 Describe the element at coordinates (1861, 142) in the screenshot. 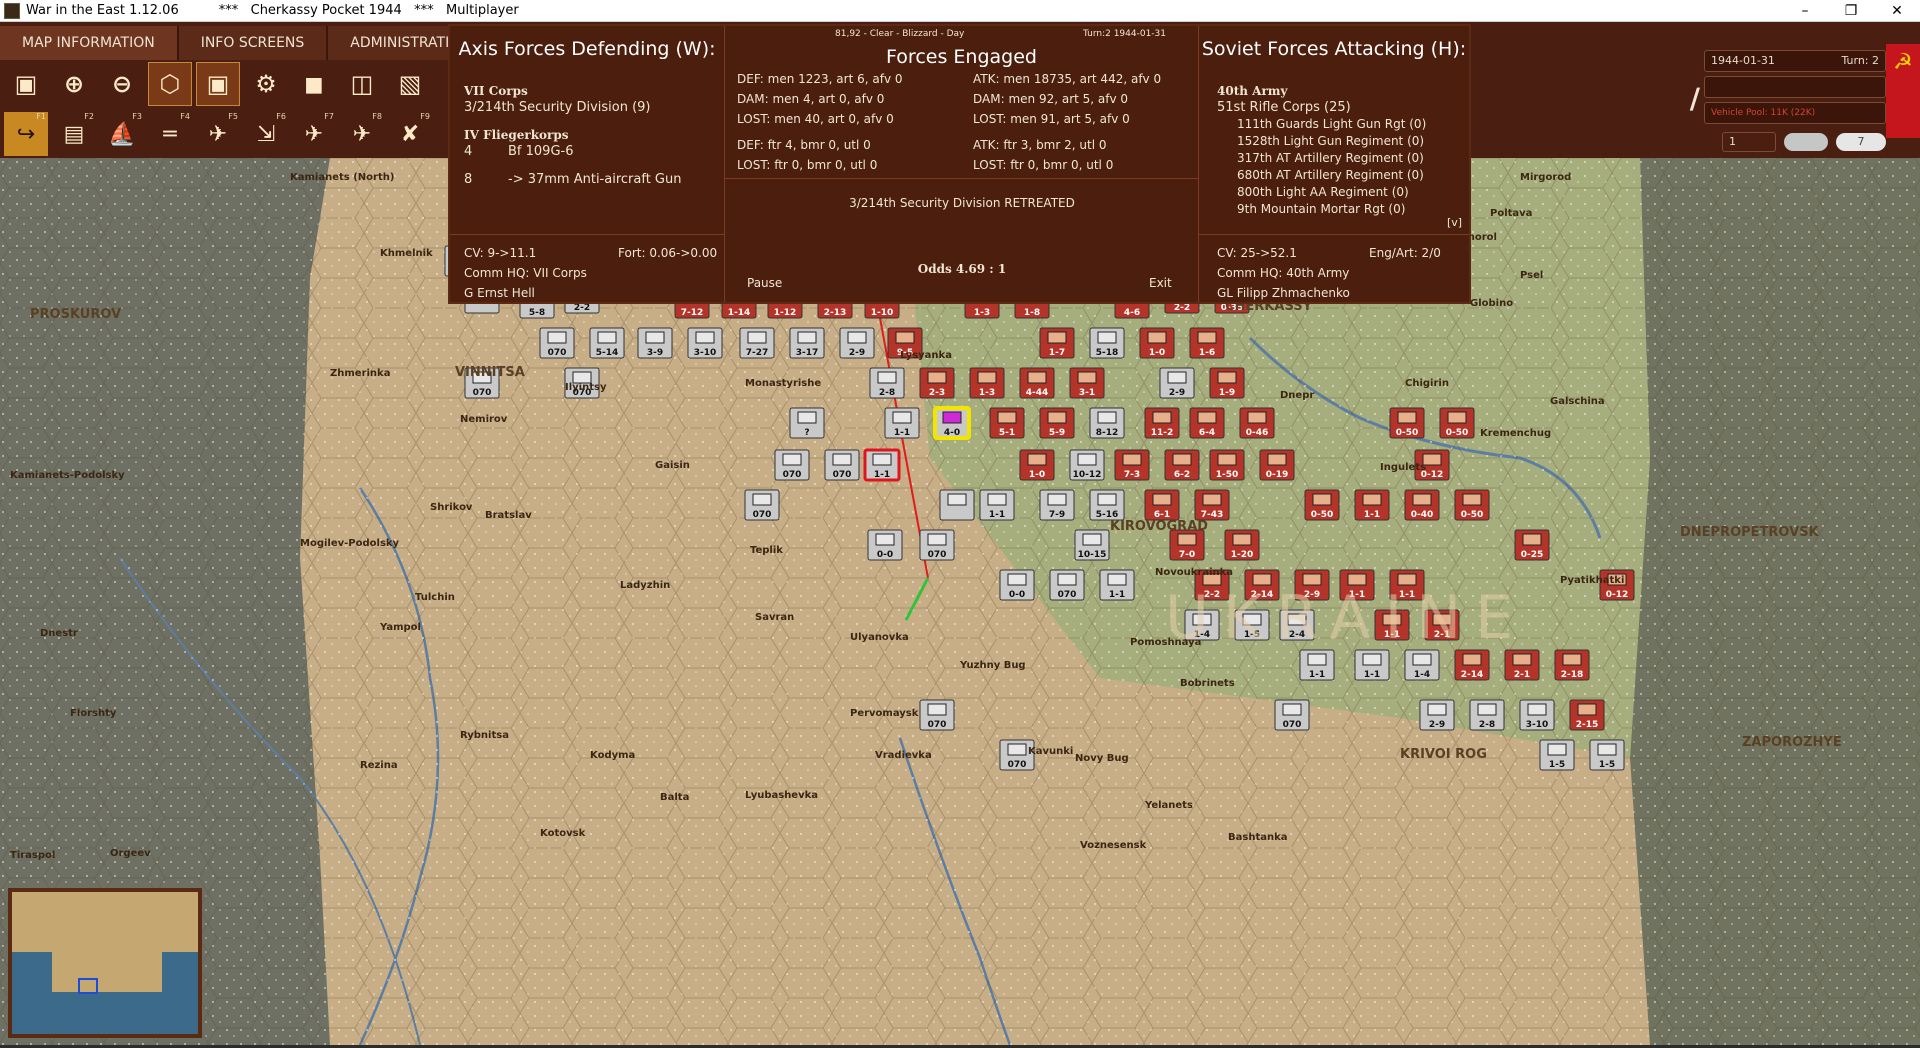

I see `zoom-level: 7` at that location.